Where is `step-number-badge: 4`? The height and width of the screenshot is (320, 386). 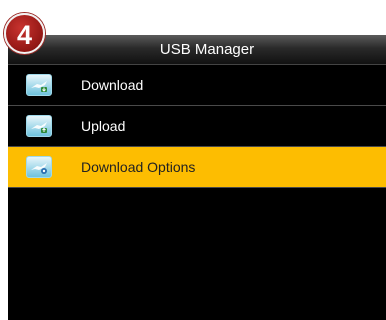
step-number-badge: 4 is located at coordinates (24, 33).